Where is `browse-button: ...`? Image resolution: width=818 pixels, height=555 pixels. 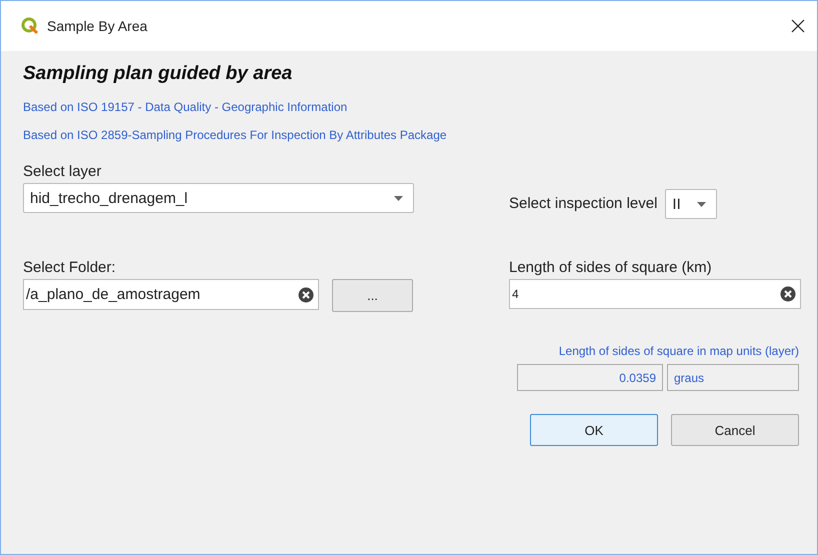 browse-button: ... is located at coordinates (372, 295).